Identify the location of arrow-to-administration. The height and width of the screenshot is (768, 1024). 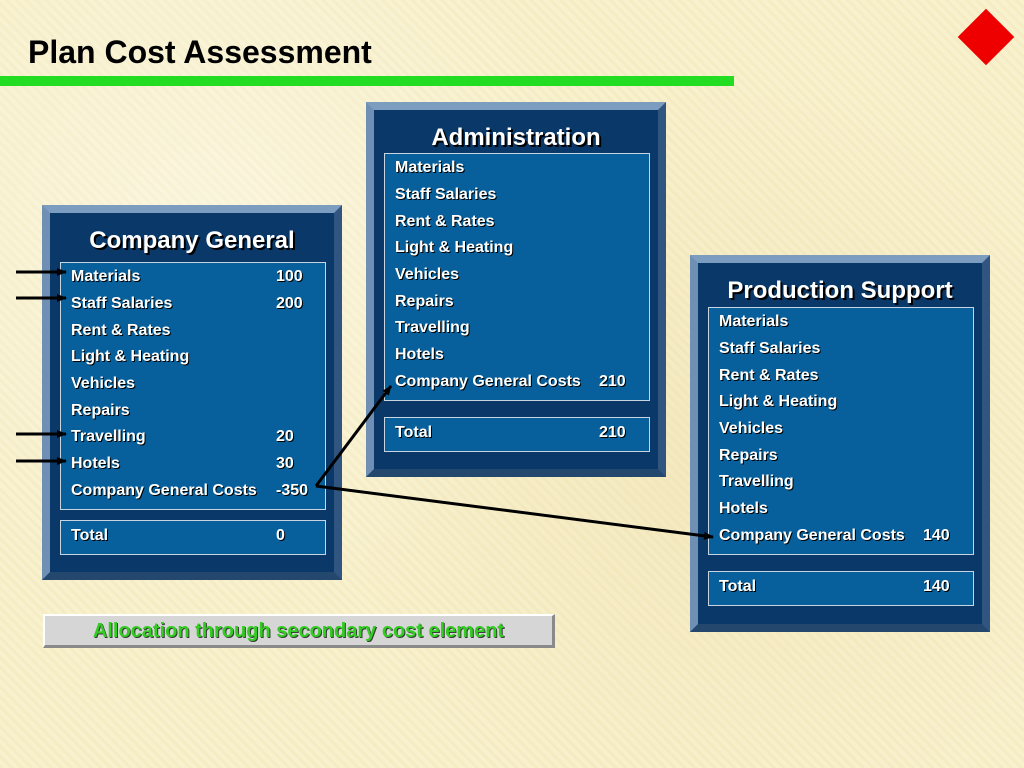
(353, 436).